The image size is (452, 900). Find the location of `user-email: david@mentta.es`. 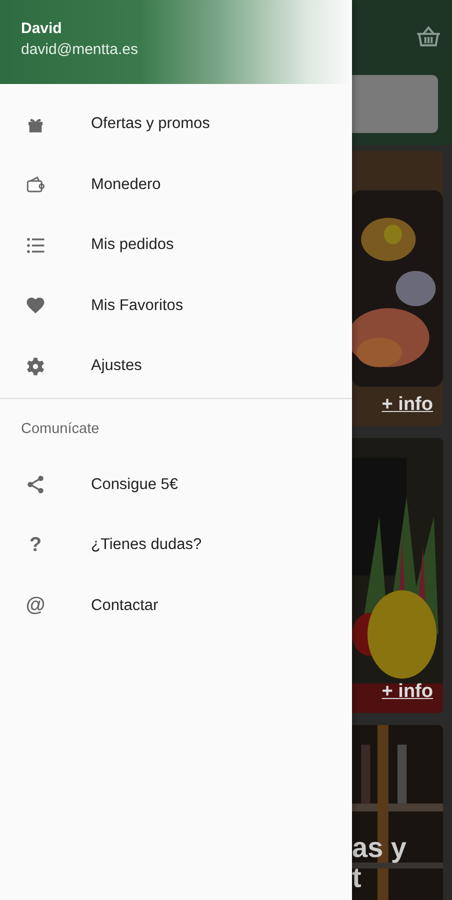

user-email: david@mentta.es is located at coordinates (80, 49).